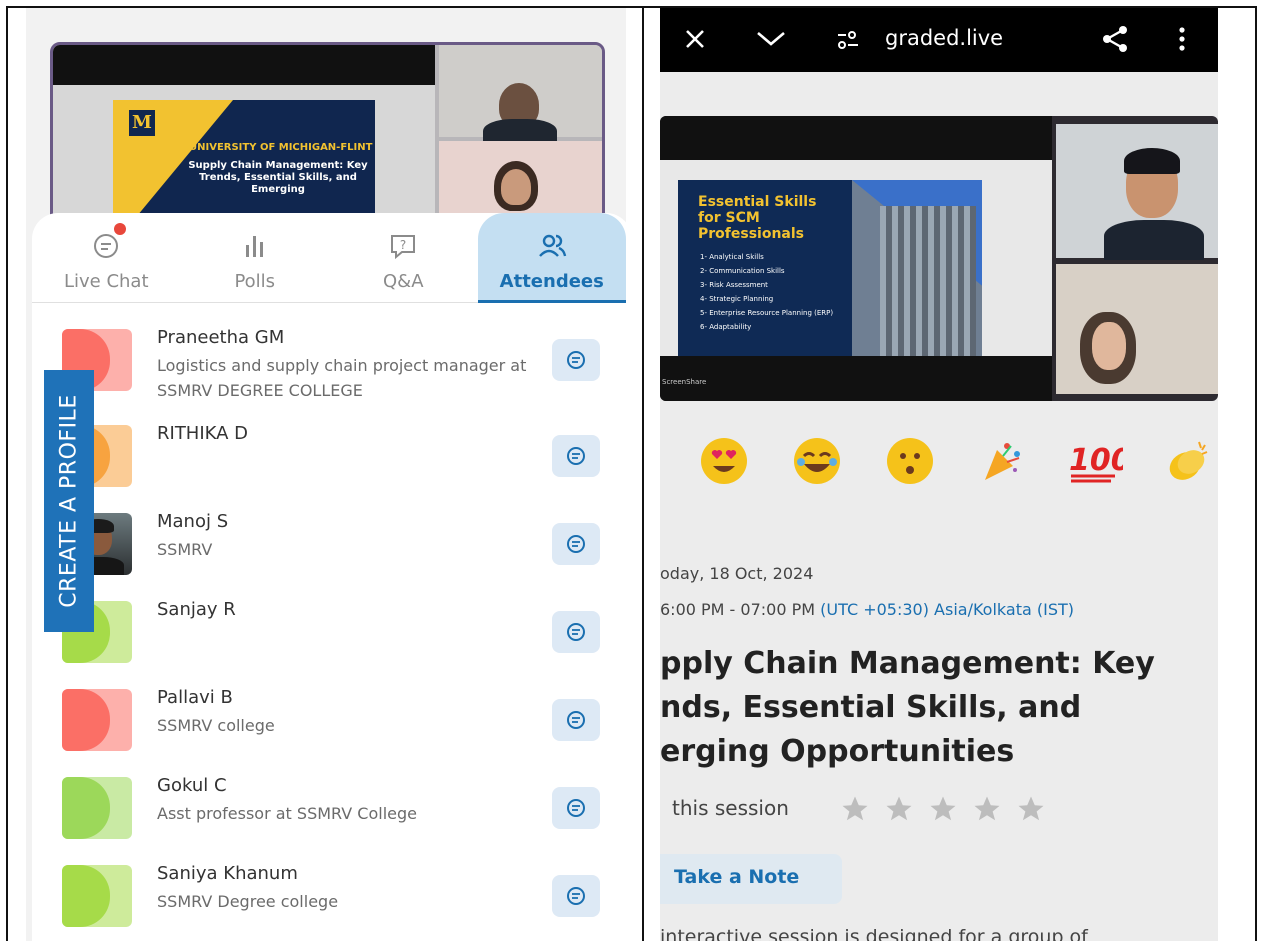  I want to click on star-rating, so click(943, 811).